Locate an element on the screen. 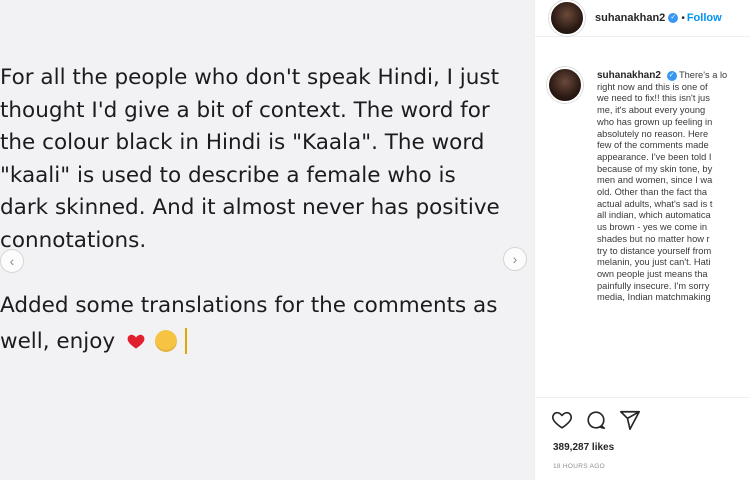  caption-line: old. Other than the fact tha is located at coordinates (652, 192).